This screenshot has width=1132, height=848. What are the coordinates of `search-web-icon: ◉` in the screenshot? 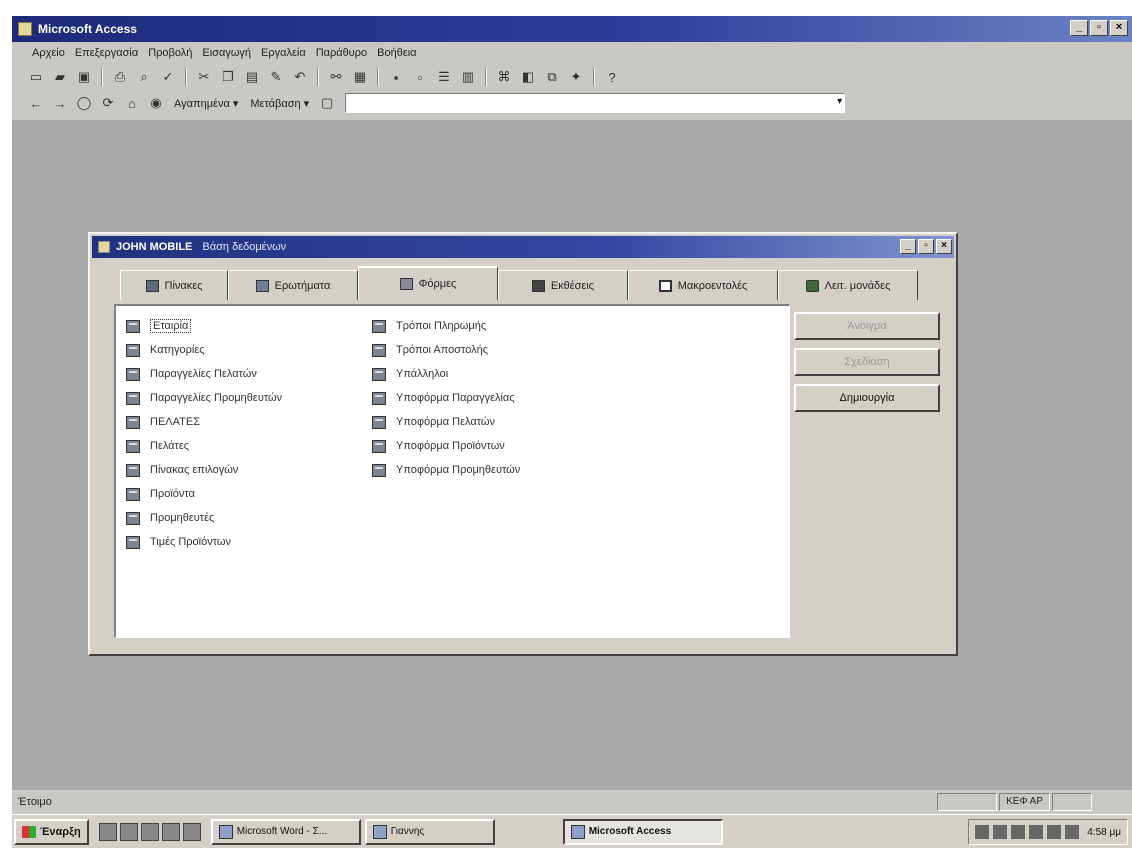 It's located at (156, 103).